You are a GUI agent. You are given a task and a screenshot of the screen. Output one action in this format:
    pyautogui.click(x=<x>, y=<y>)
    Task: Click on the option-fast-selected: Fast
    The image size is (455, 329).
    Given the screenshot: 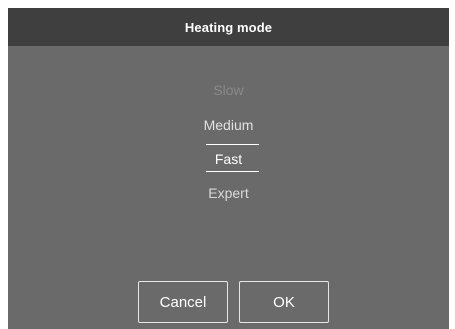 What is the action you would take?
    pyautogui.click(x=228, y=159)
    